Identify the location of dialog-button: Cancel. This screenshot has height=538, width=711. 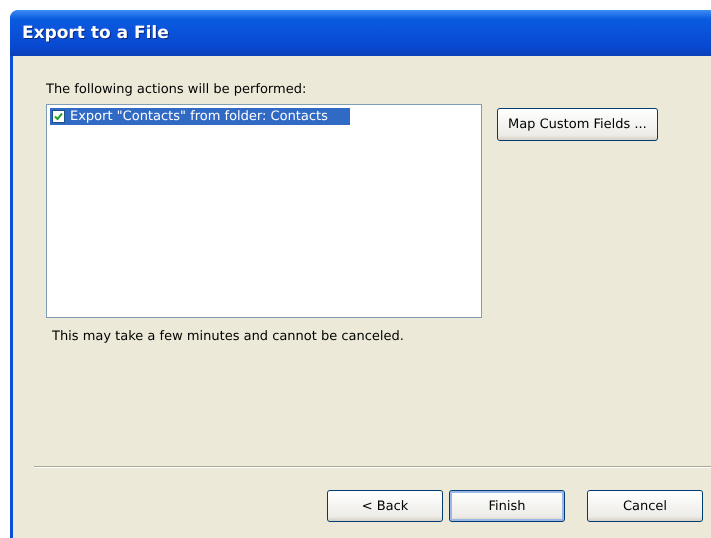
(645, 506).